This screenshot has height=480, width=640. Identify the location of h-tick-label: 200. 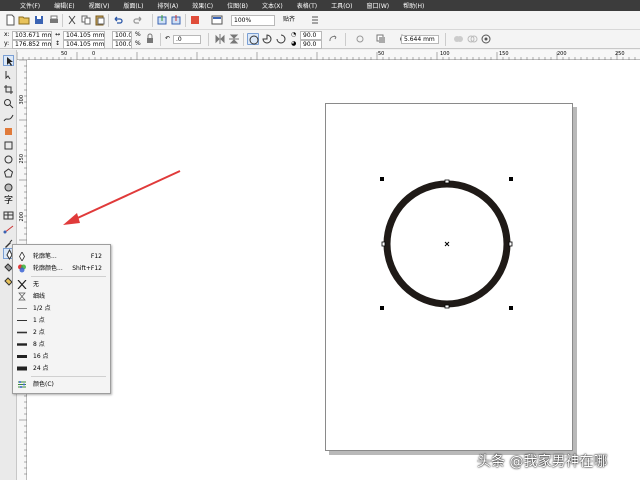
(562, 54).